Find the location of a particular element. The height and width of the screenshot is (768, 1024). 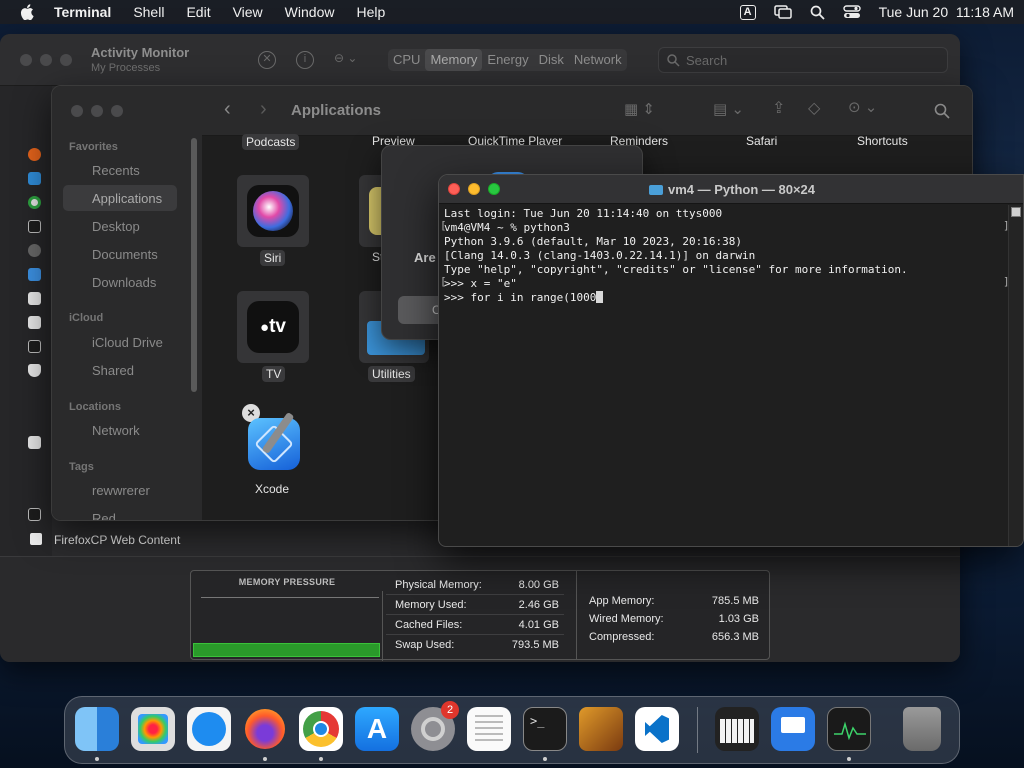

app-label-xcode: Xcode is located at coordinates (272, 489).